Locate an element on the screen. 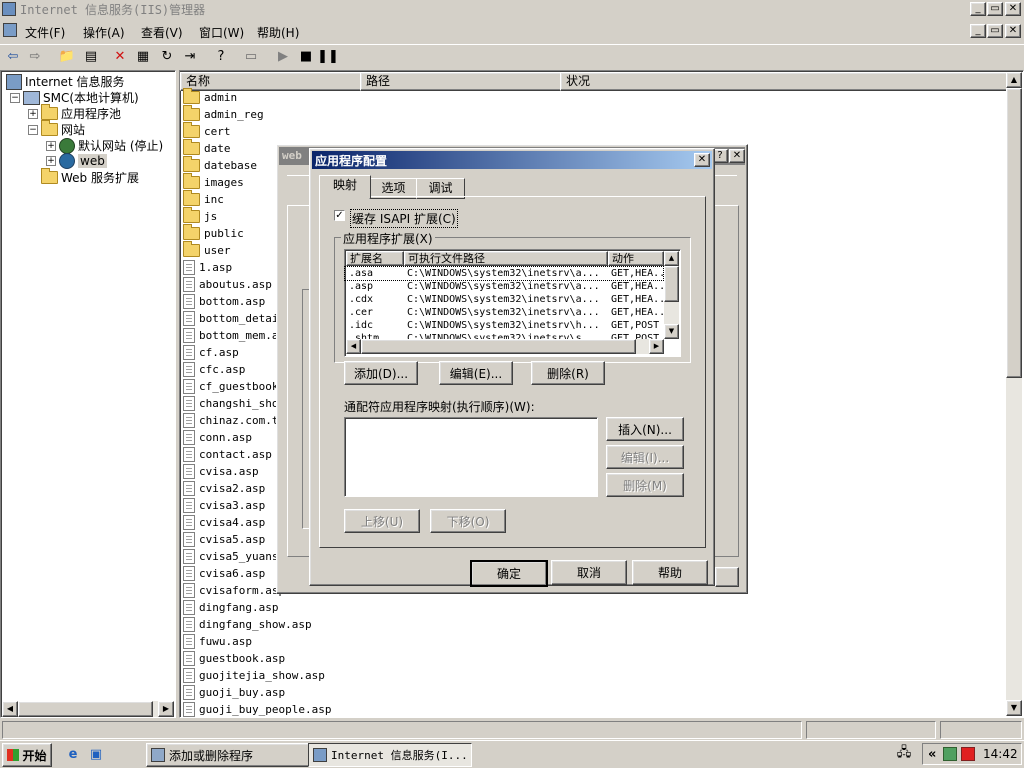 This screenshot has height=768, width=1024. list-item: dingfang_show.asp is located at coordinates (247, 624).